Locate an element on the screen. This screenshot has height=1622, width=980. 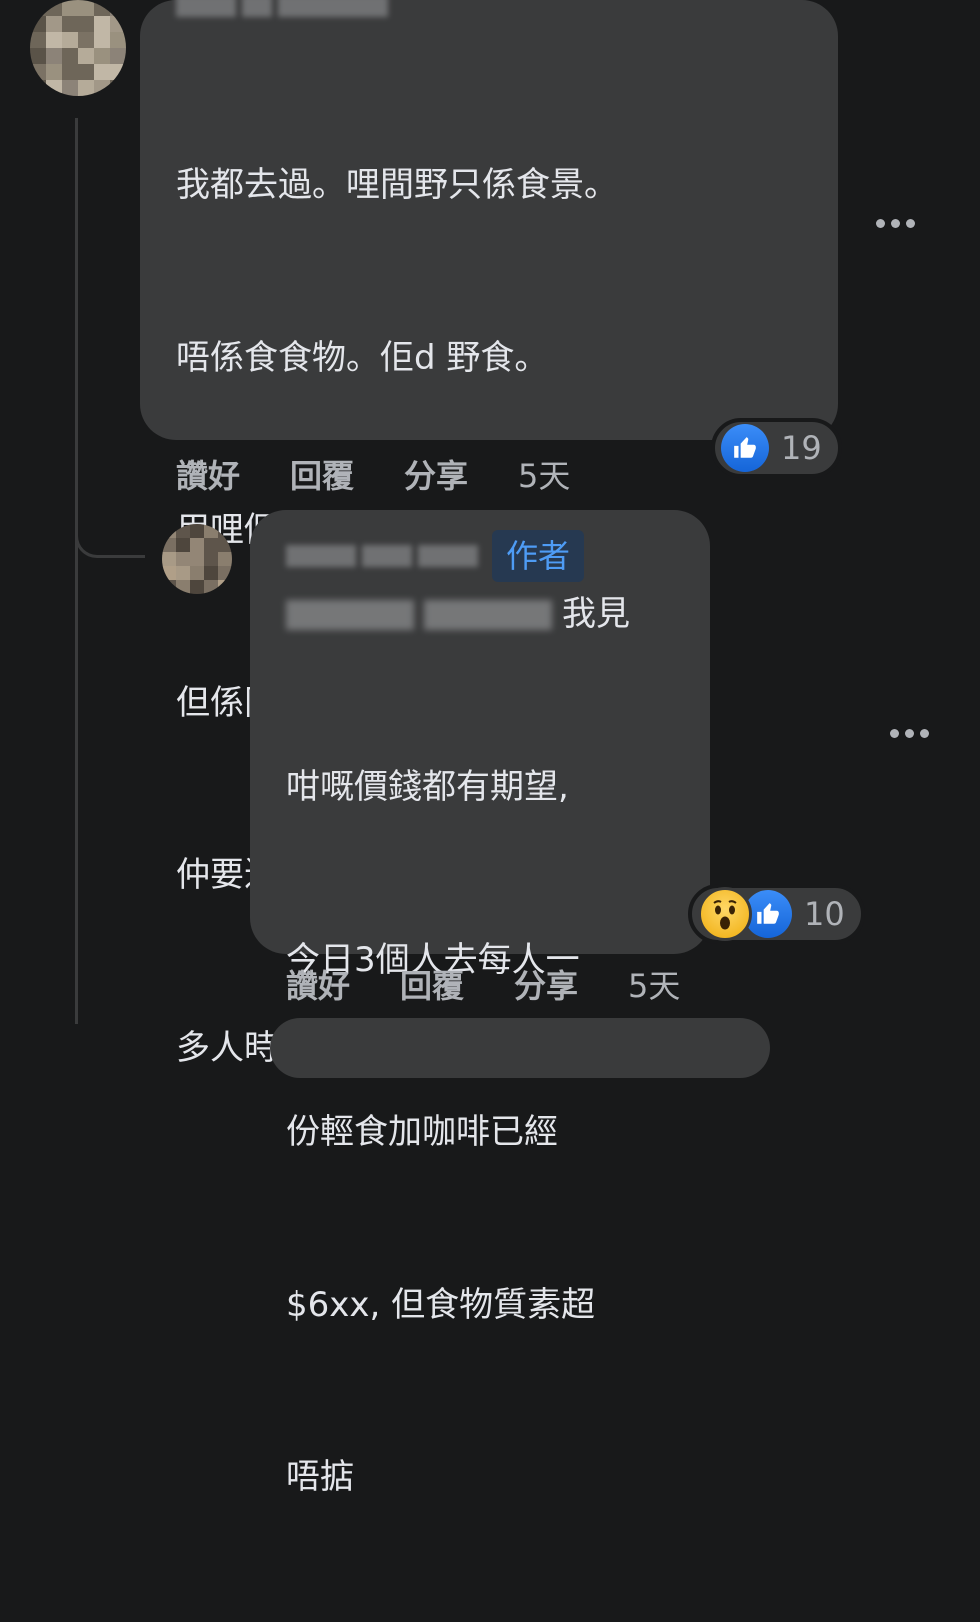
thread-line is located at coordinates (76, 571).